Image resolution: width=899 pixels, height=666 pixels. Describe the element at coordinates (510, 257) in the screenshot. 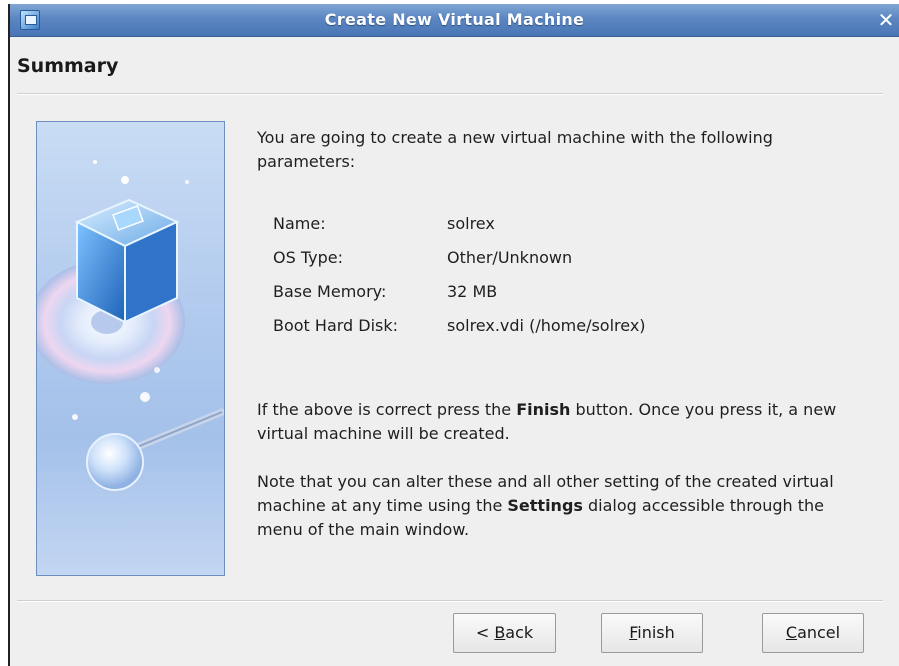

I see `param-value: Other/Unknown` at that location.